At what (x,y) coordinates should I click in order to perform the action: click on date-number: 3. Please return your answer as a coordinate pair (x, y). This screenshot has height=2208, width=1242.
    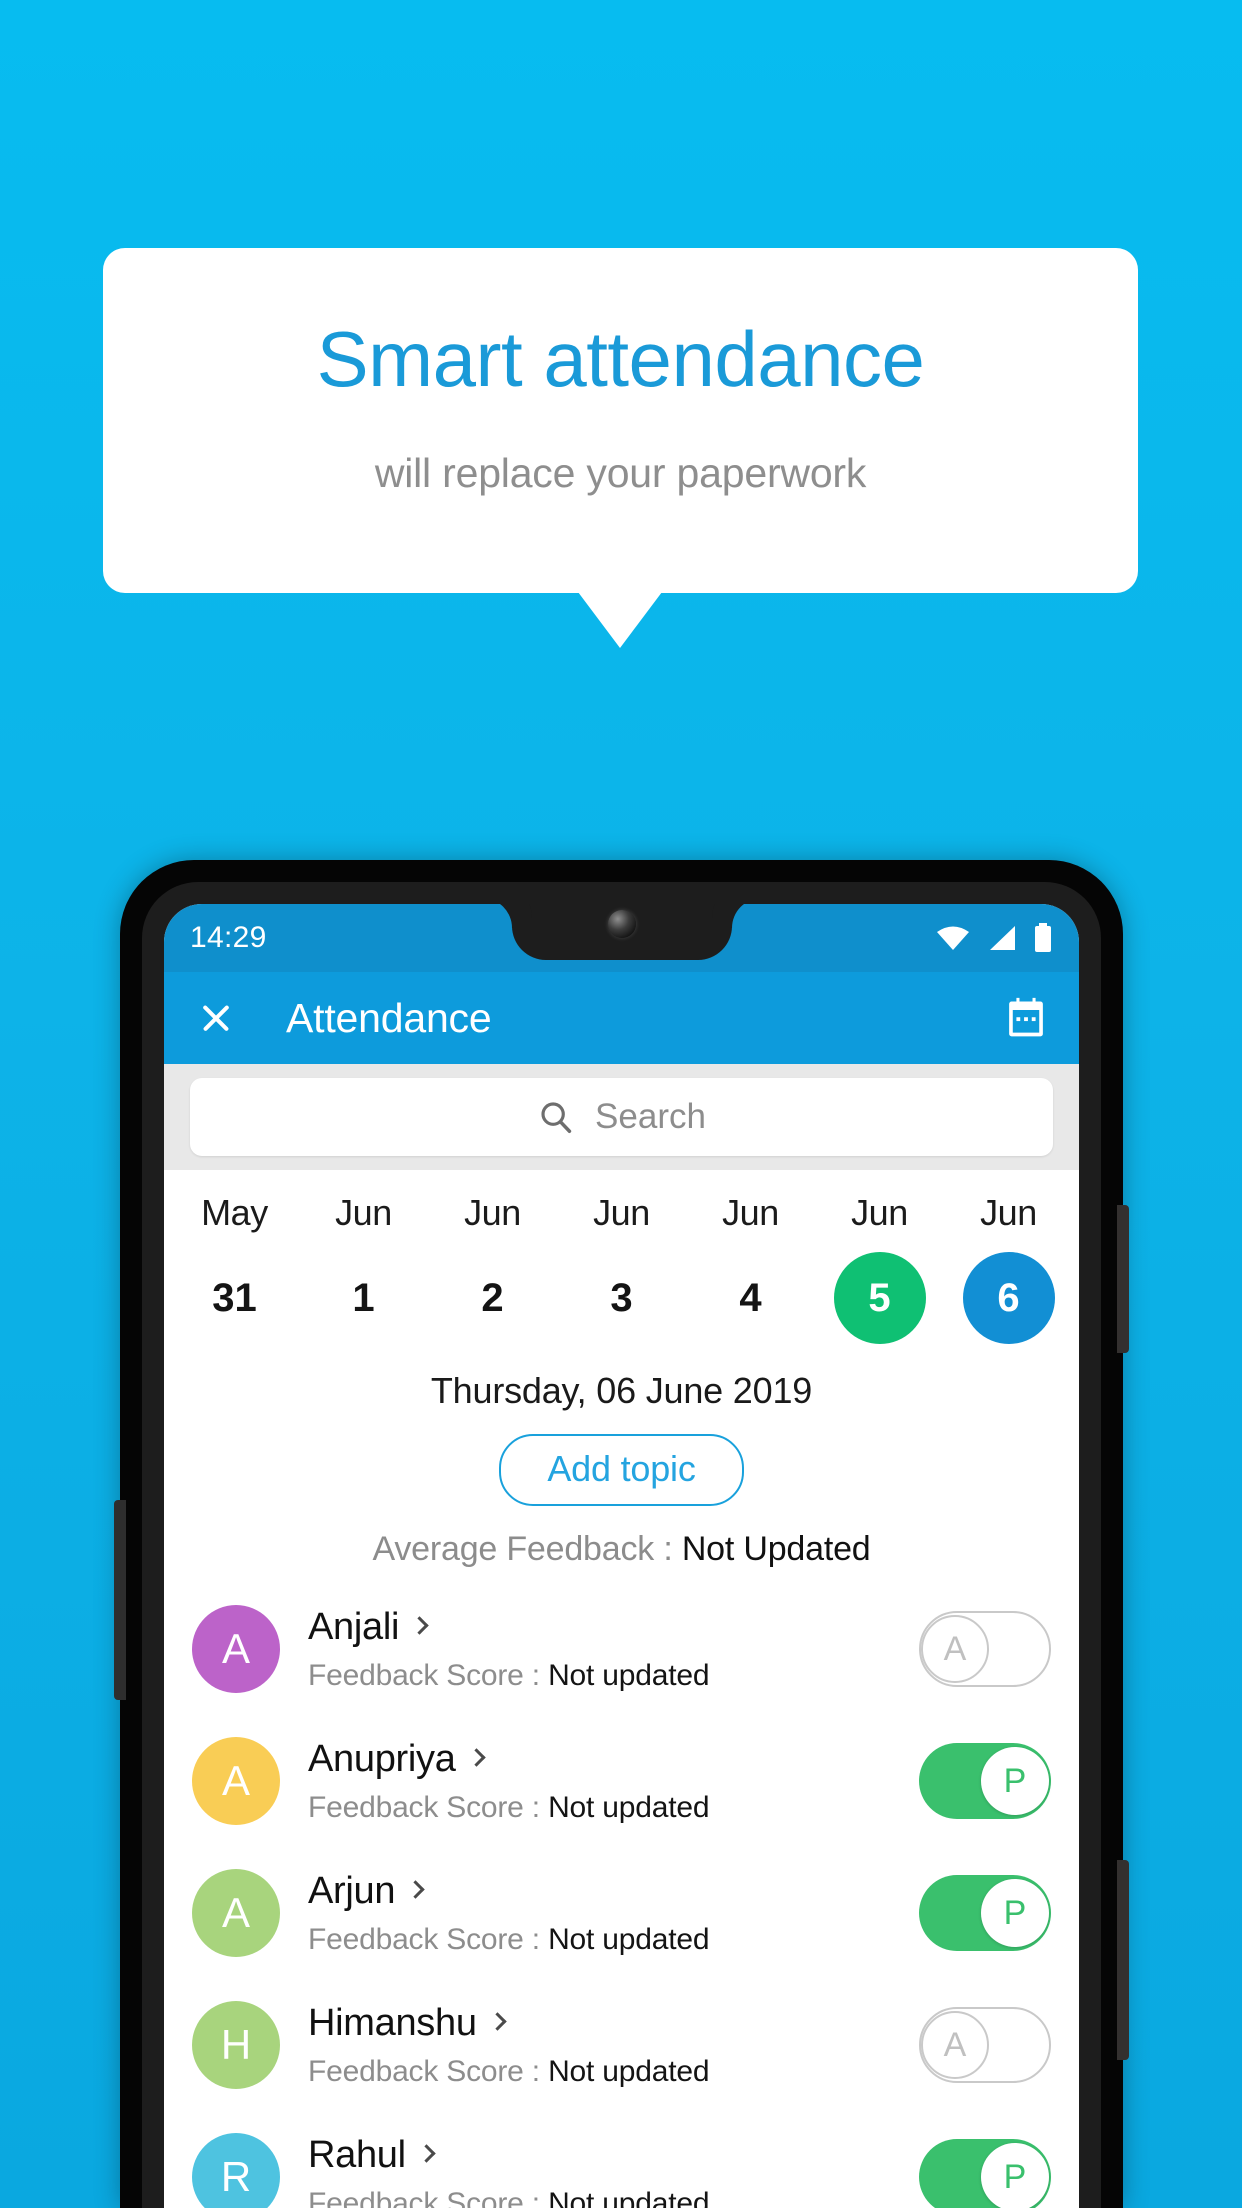
    Looking at the image, I should click on (622, 1298).